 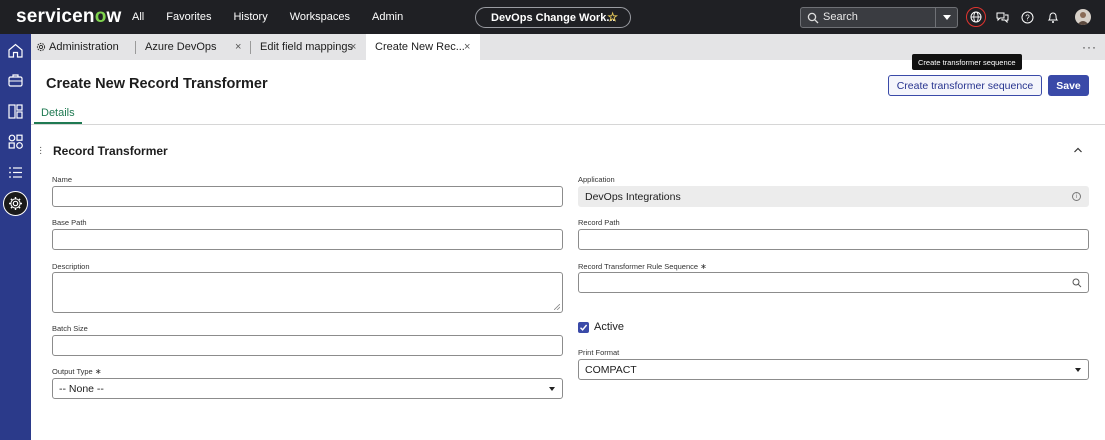 I want to click on batch-size-input, so click(x=307, y=345).